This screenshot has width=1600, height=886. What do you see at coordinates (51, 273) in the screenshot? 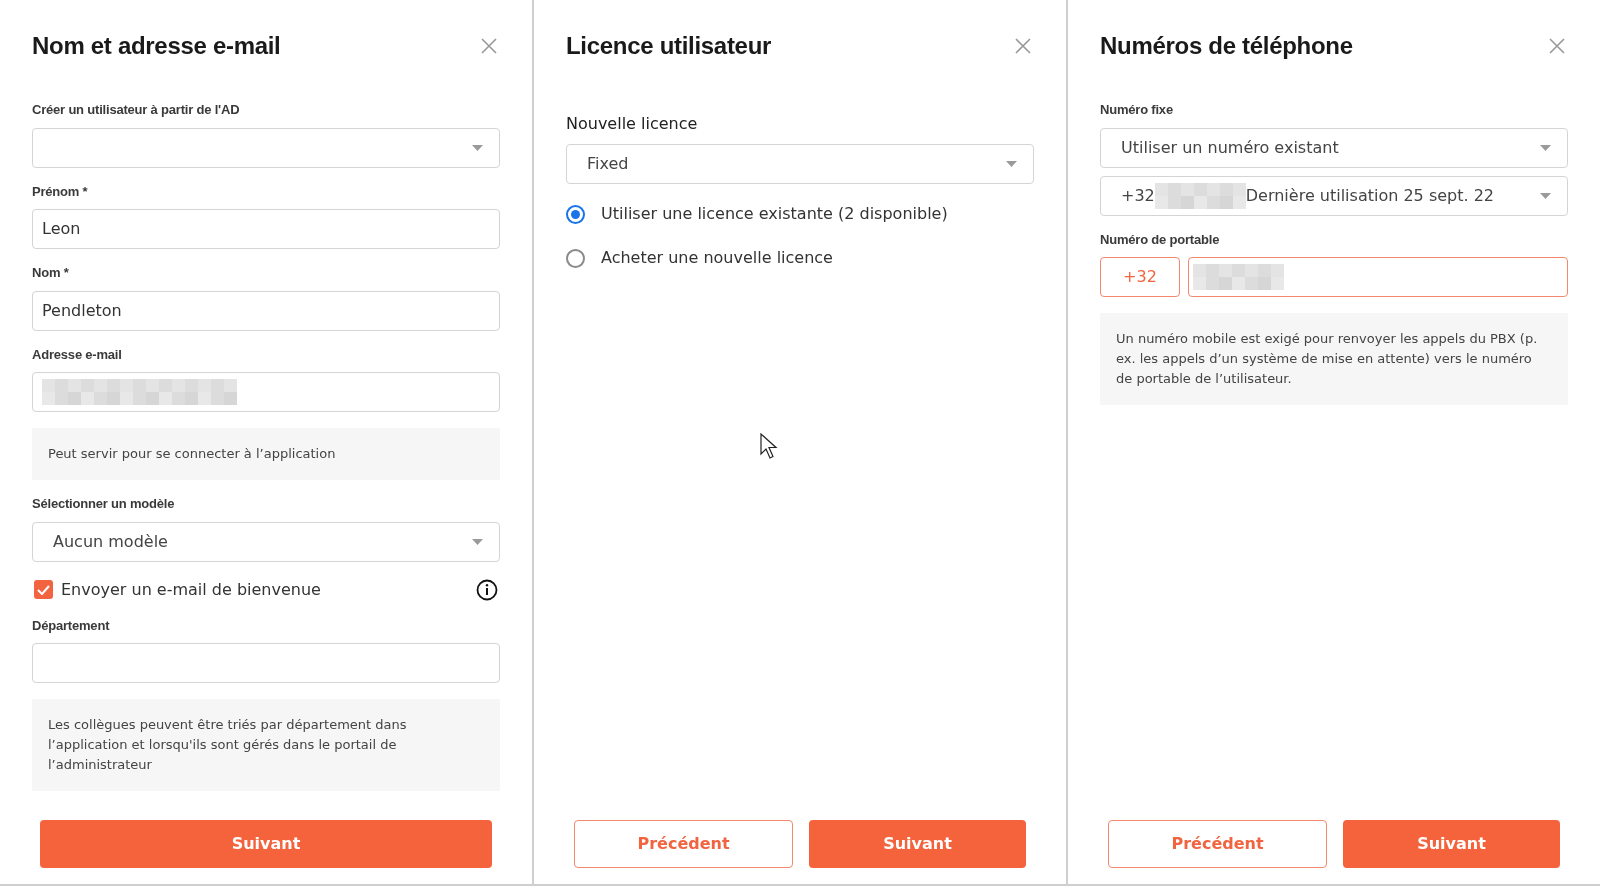
I see `field-label: Nom *` at bounding box center [51, 273].